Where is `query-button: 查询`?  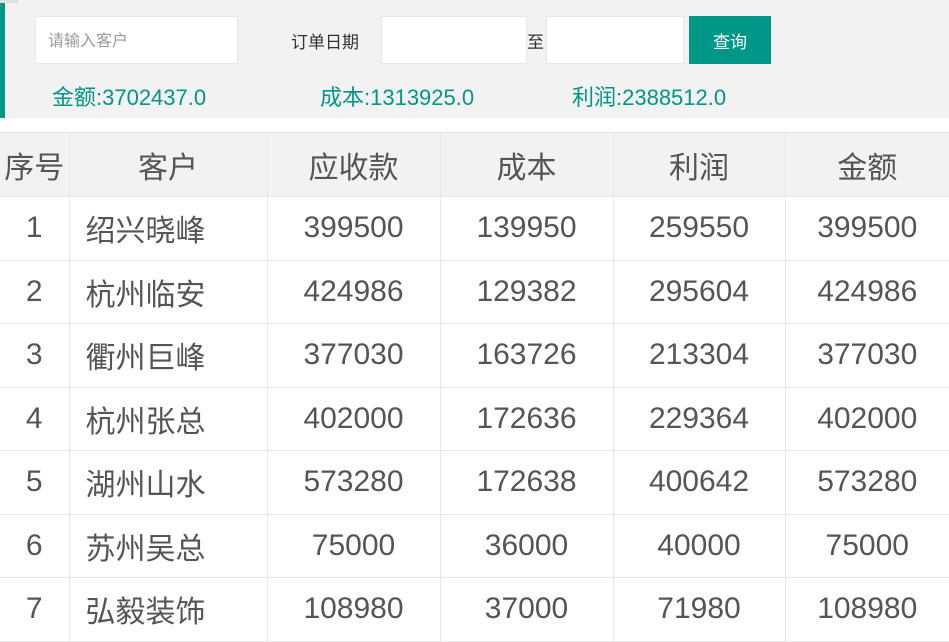 query-button: 查询 is located at coordinates (730, 40).